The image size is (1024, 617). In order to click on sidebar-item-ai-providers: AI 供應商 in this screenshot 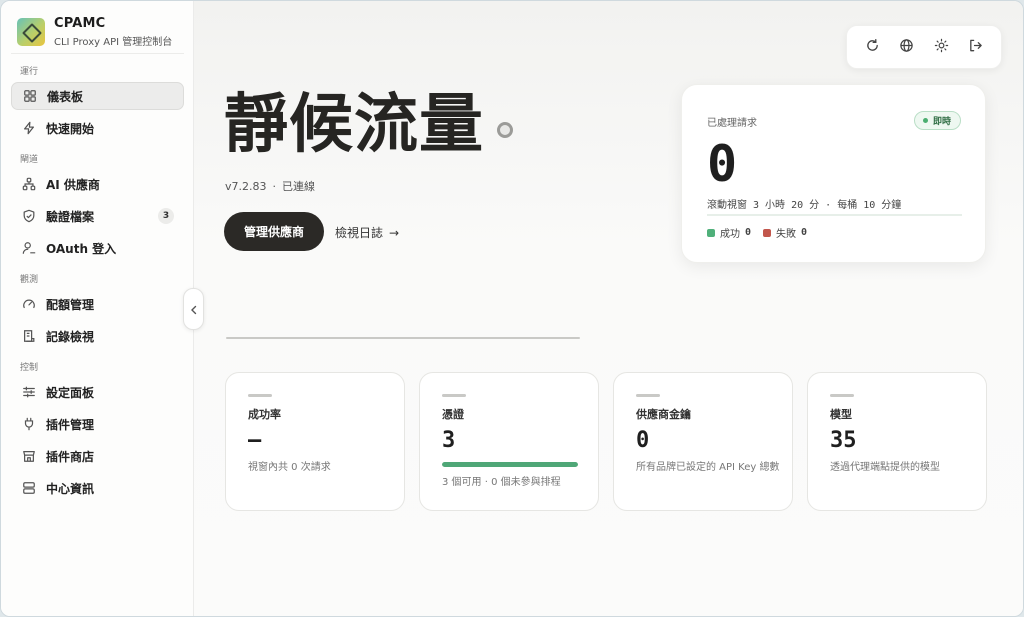, I will do `click(97, 184)`.